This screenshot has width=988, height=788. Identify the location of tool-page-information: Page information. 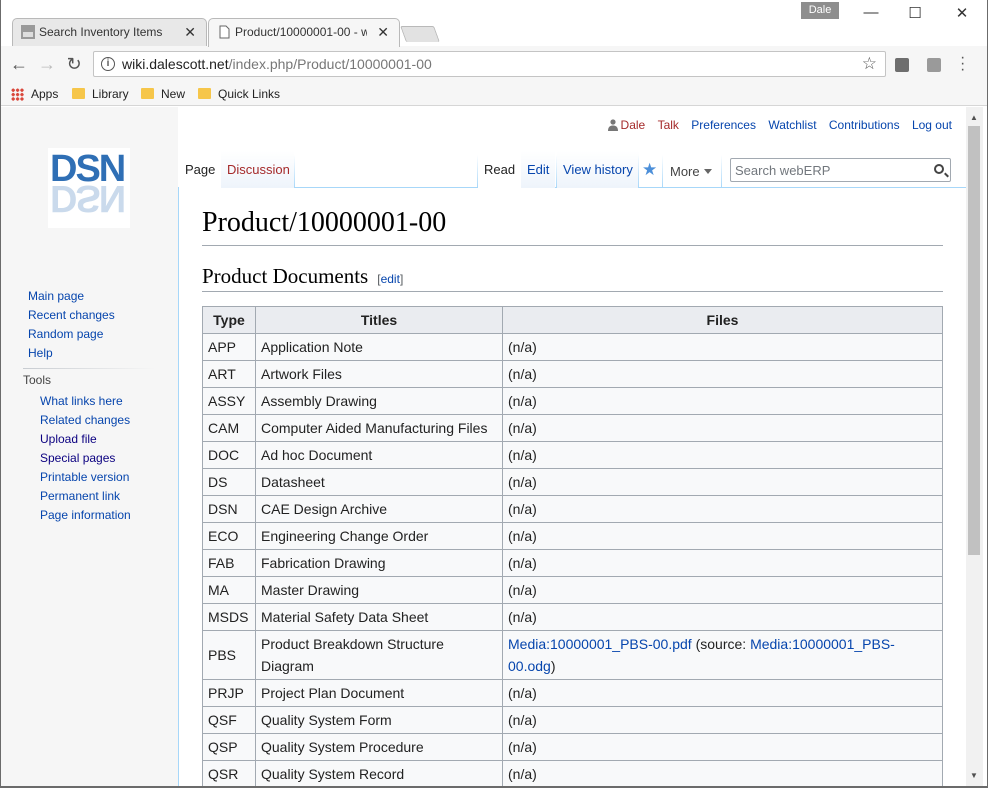
(85, 515).